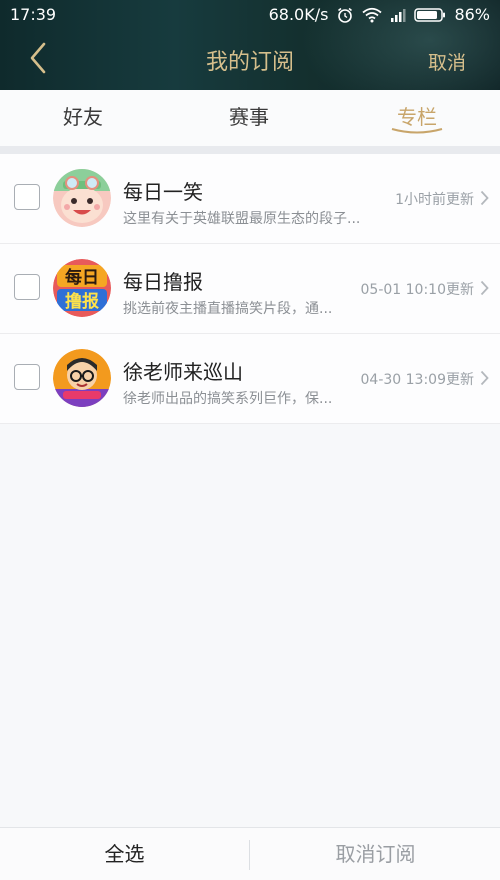 This screenshot has height=880, width=500. What do you see at coordinates (250, 150) in the screenshot?
I see `tabs-divider` at bounding box center [250, 150].